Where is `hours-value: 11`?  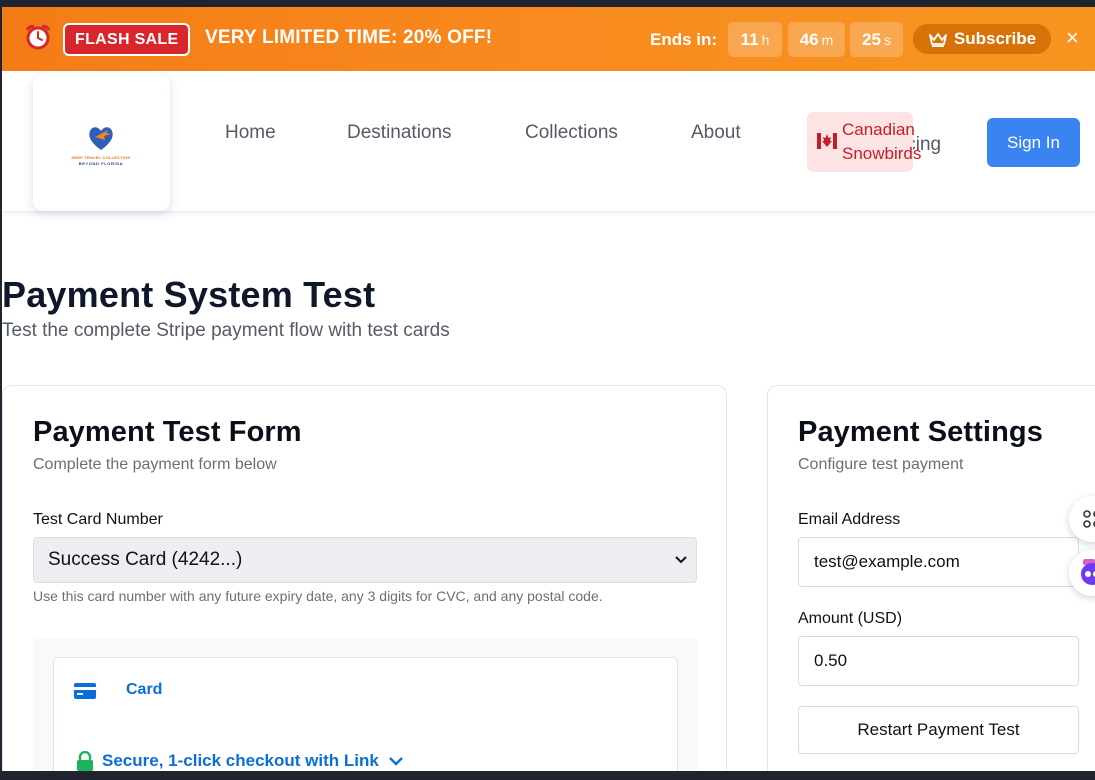
hours-value: 11 is located at coordinates (749, 39).